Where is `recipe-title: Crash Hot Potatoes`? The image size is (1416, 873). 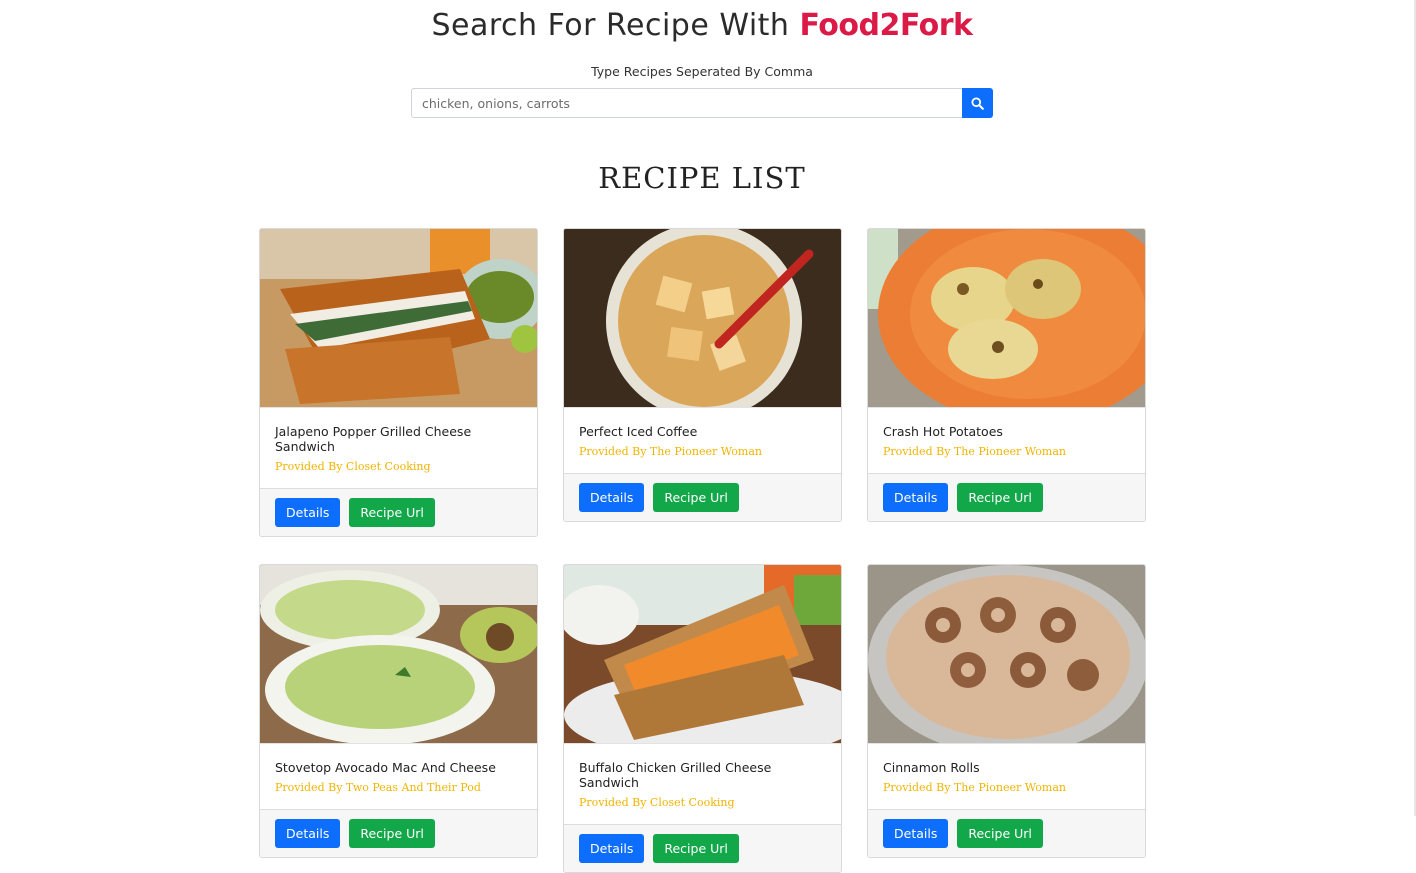 recipe-title: Crash Hot Potatoes is located at coordinates (943, 431).